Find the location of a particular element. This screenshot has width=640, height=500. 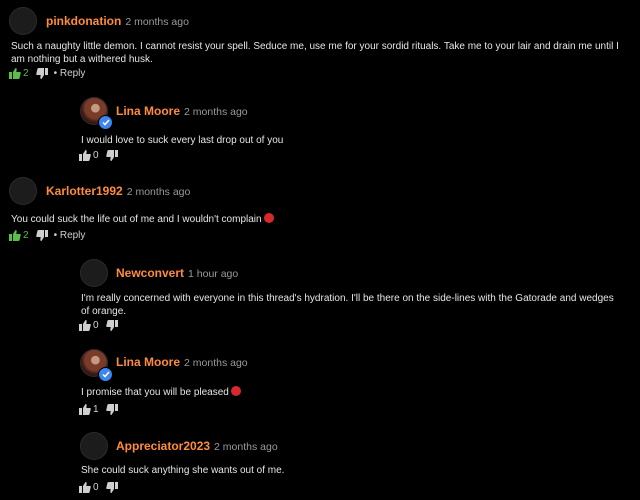

comment-time: 1 hour ago is located at coordinates (213, 274).